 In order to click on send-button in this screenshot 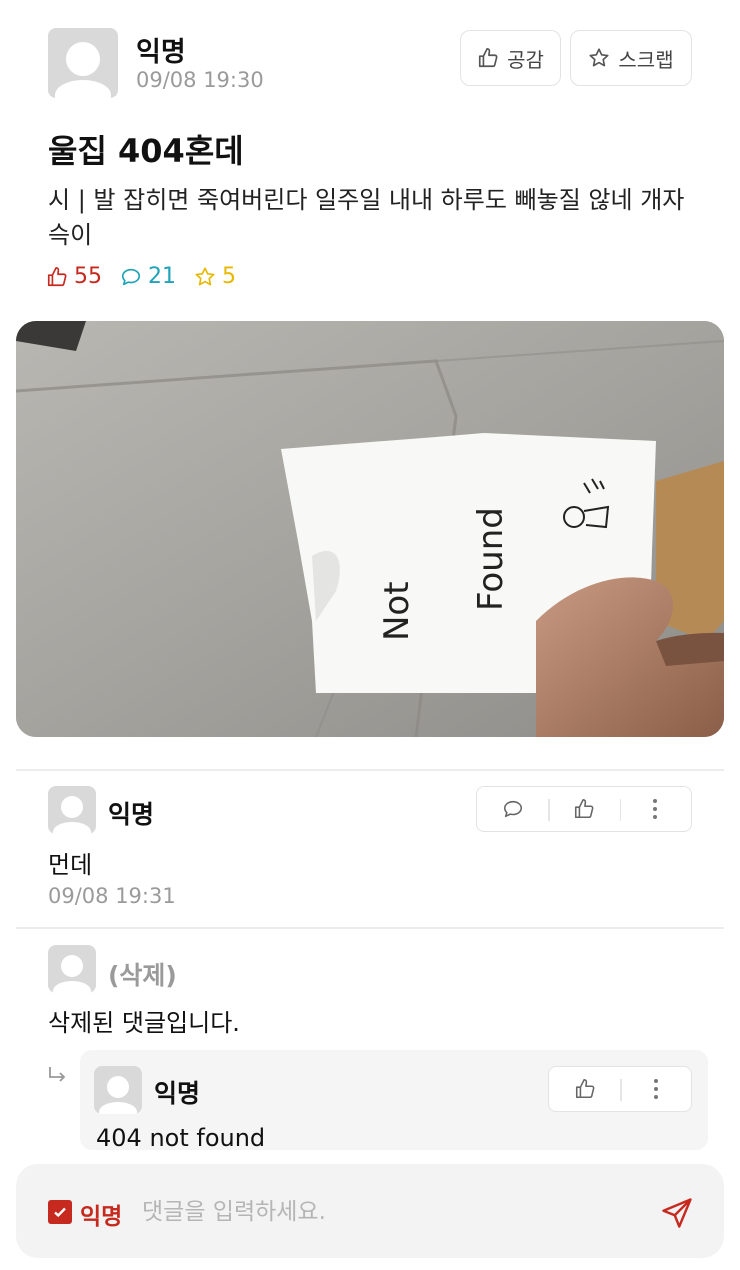, I will do `click(677, 1213)`.